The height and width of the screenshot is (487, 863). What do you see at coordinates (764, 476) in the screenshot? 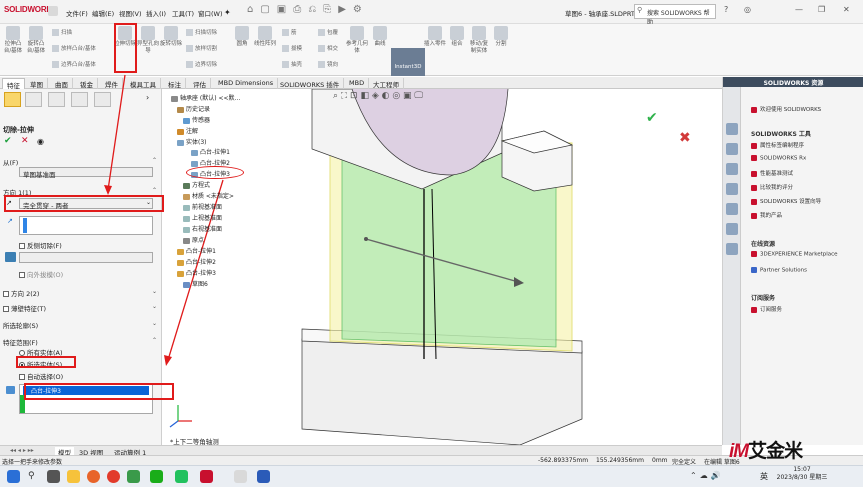
I see `input-language: 英` at bounding box center [764, 476].